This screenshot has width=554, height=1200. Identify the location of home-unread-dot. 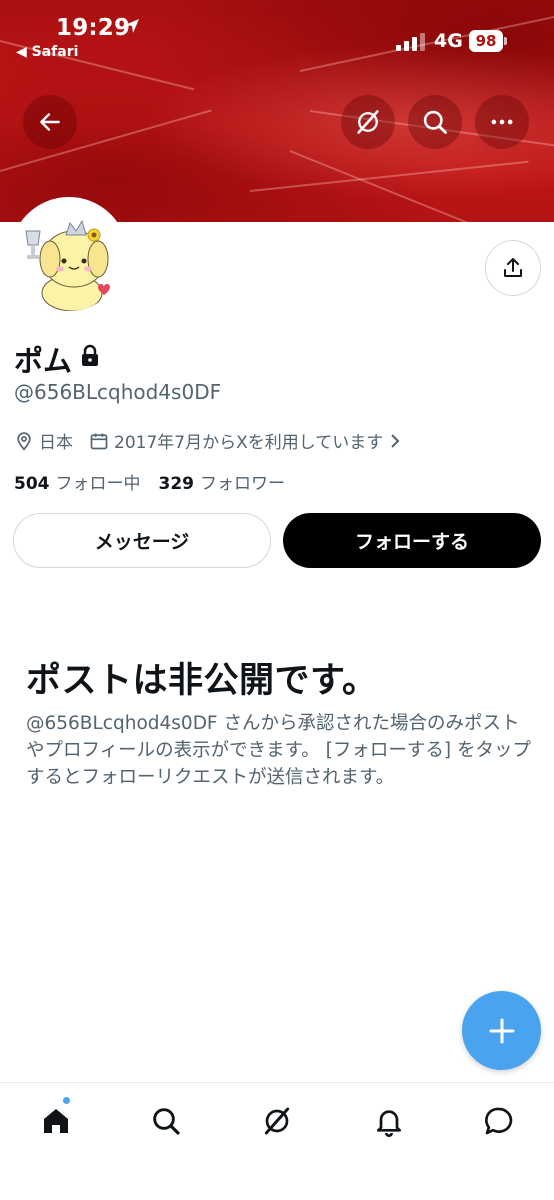
(66, 1100).